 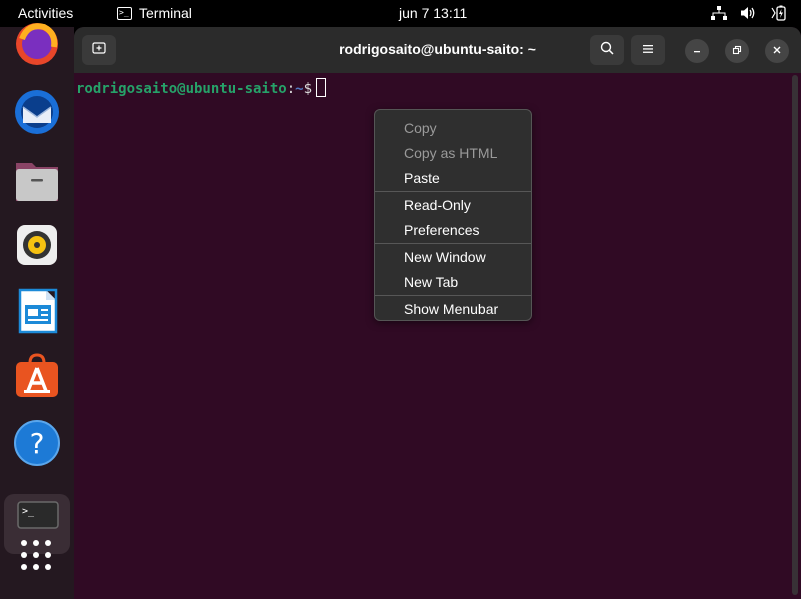 I want to click on search-icon, so click(x=607, y=50).